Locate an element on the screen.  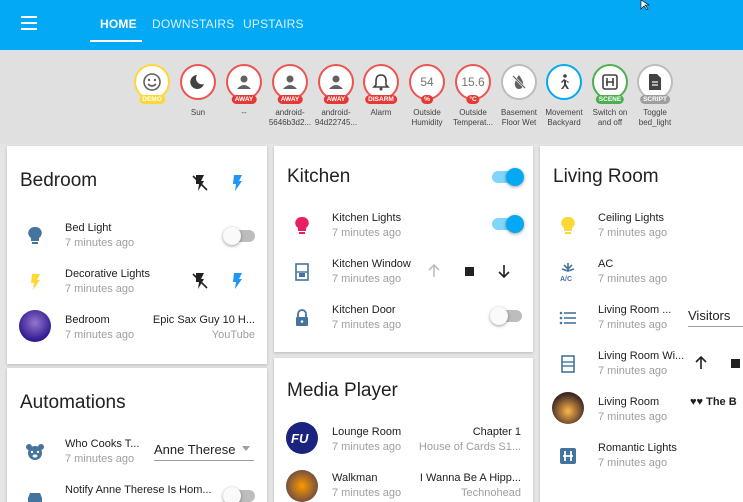
kitchen-lights-toggle is located at coordinates (508, 224).